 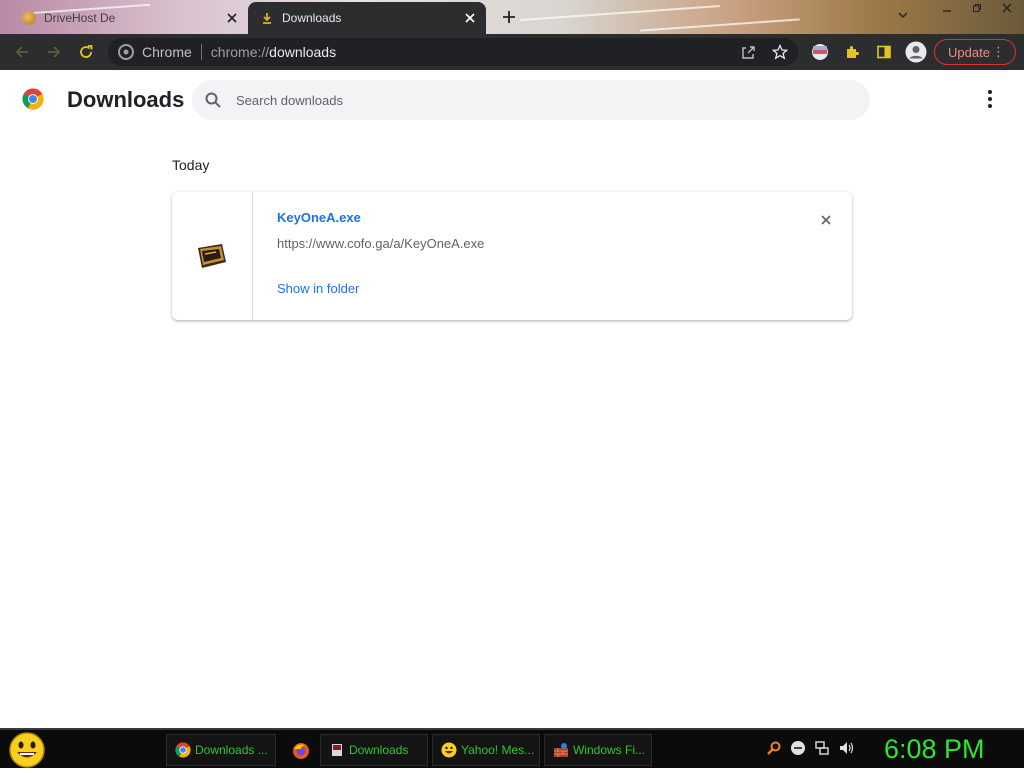 I want to click on download-favicon-icon, so click(x=267, y=18).